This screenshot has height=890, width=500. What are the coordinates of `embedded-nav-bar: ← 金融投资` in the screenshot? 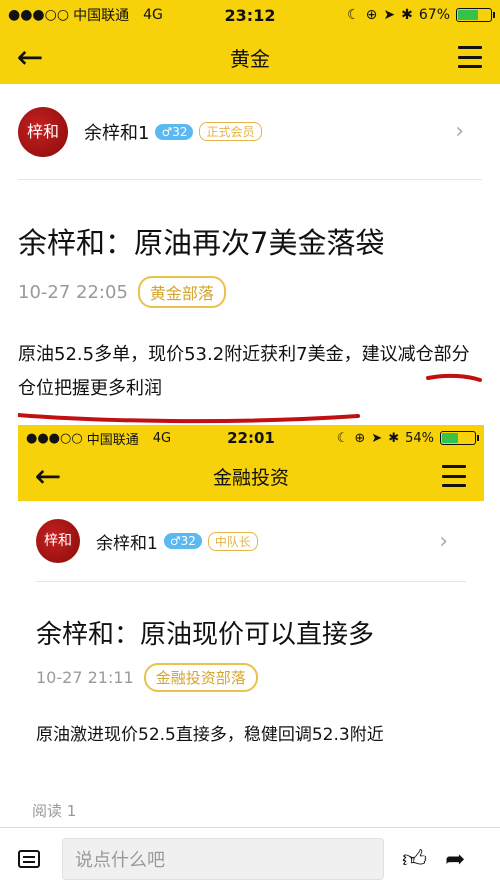 It's located at (251, 476).